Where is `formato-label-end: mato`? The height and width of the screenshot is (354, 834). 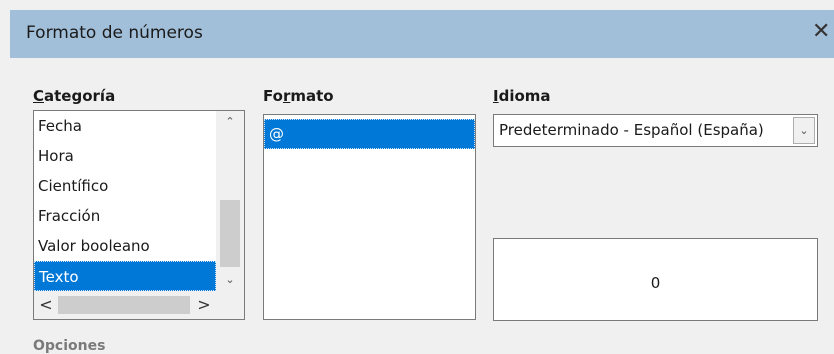
formato-label-end: mato is located at coordinates (312, 96).